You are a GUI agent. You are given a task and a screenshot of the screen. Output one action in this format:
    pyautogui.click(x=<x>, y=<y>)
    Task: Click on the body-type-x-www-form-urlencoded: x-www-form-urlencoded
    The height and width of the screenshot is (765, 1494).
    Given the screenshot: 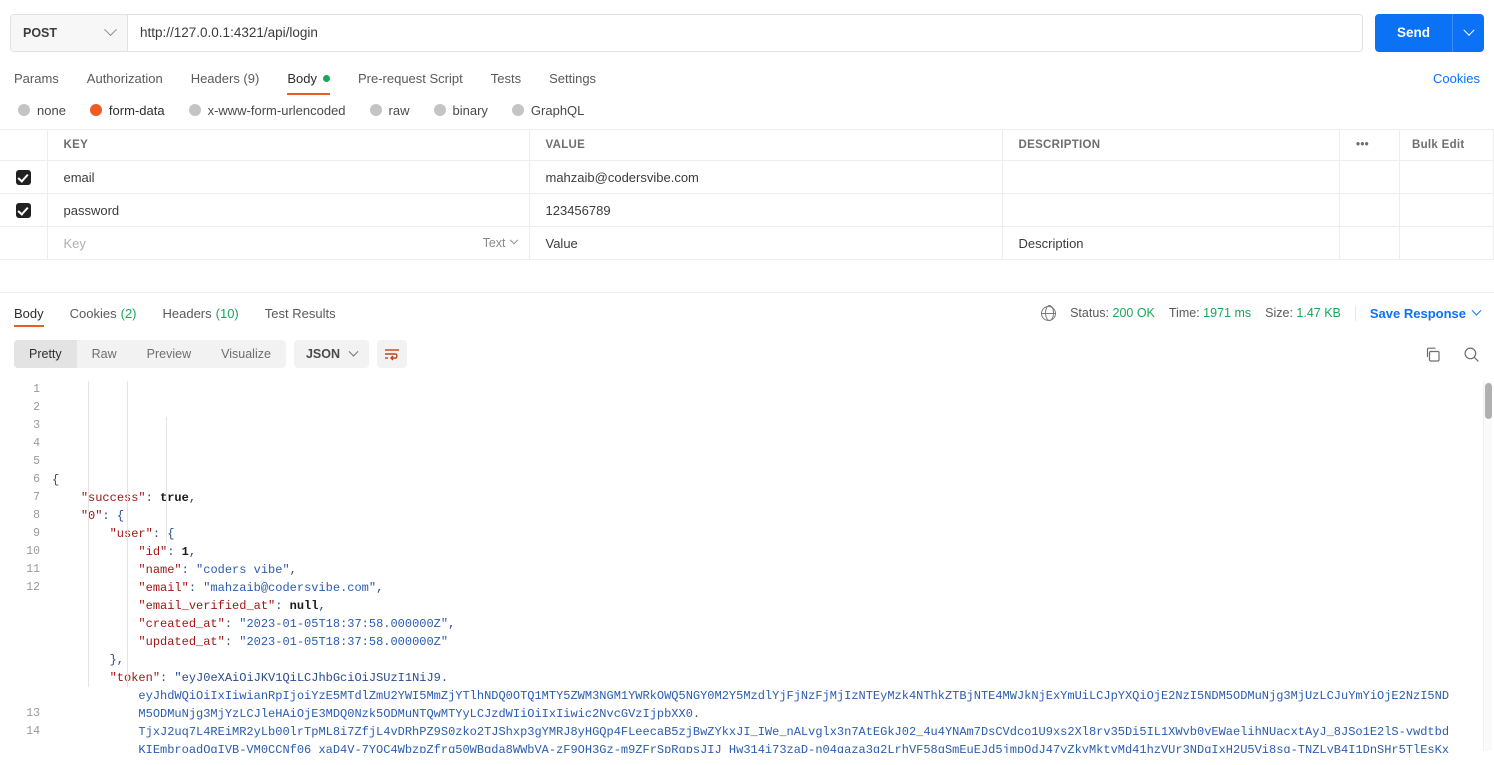 What is the action you would take?
    pyautogui.click(x=267, y=110)
    